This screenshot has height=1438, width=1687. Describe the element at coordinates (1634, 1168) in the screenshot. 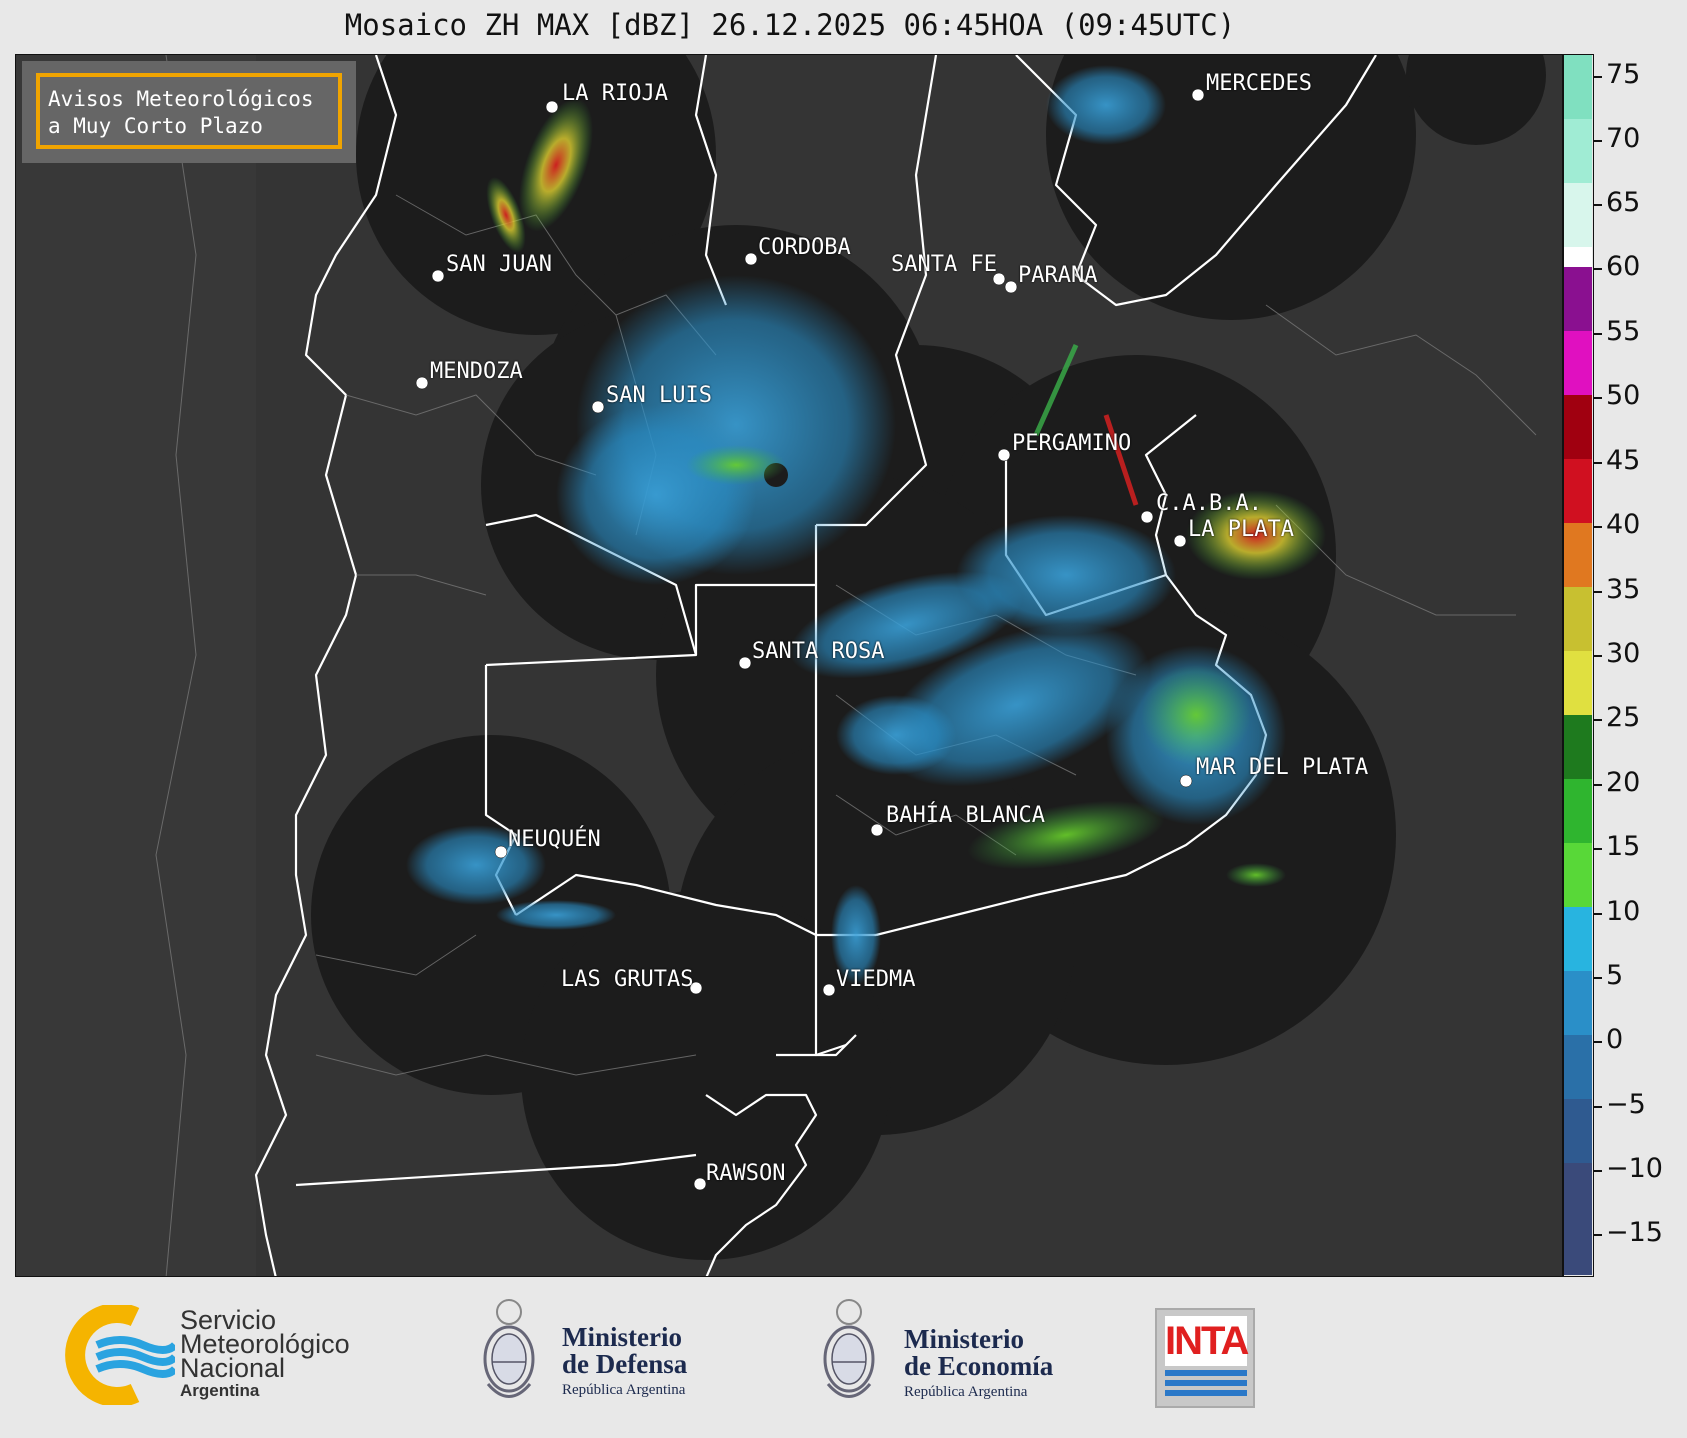

I see `colorbar-label: −10` at that location.